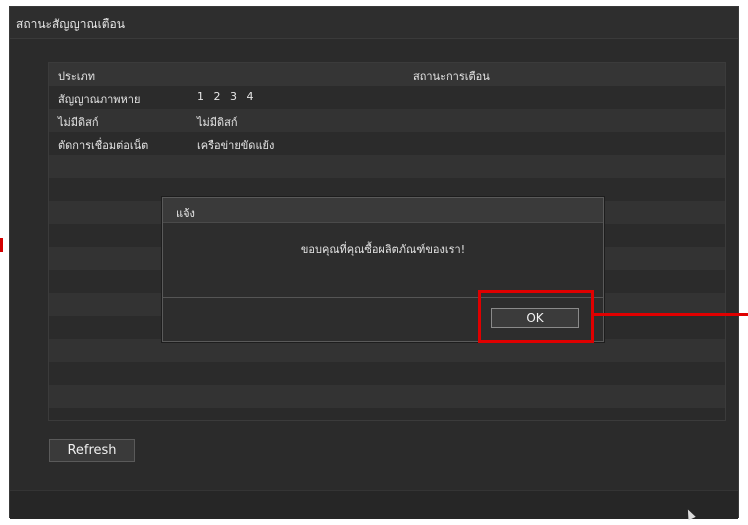 The height and width of the screenshot is (525, 748). I want to click on annotation-highlight-box, so click(536, 316).